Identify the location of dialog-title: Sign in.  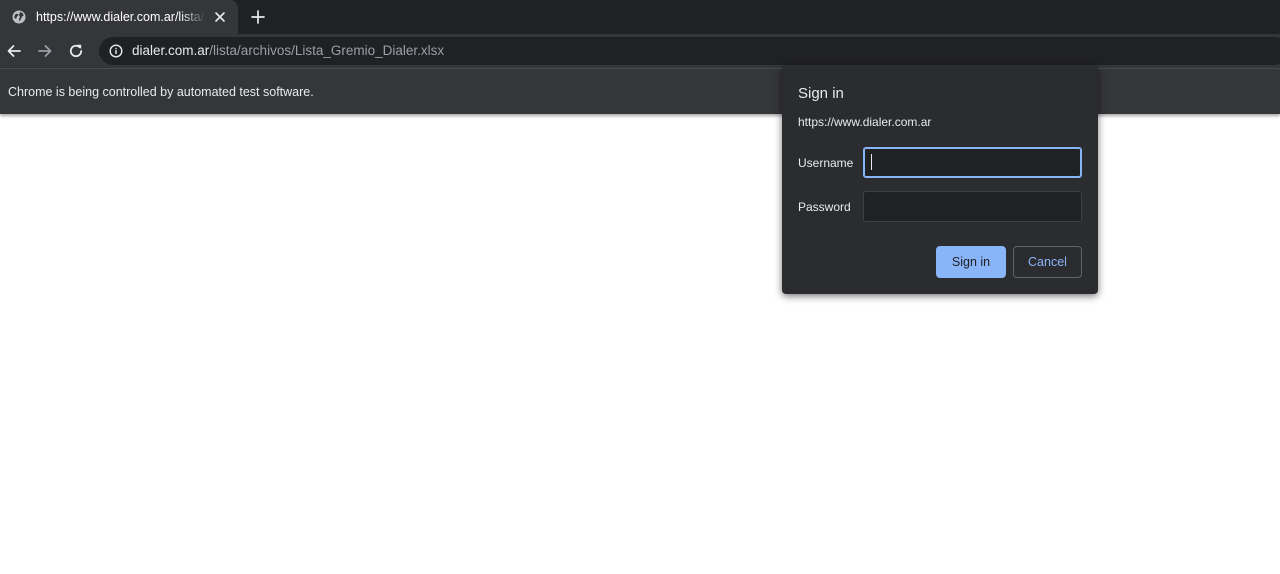
(821, 93).